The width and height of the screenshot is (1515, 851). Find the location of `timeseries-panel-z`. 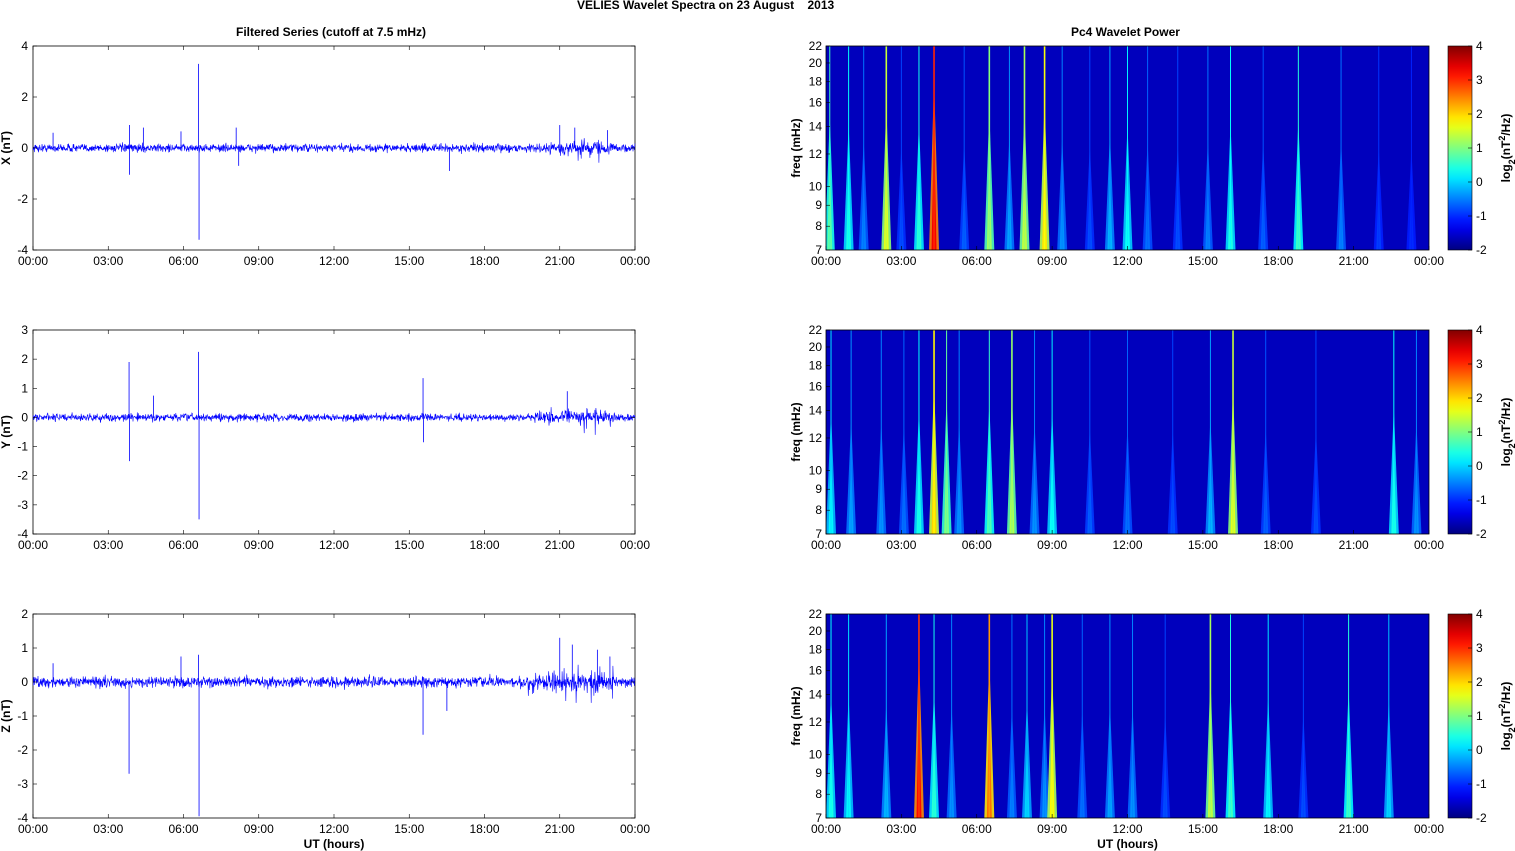

timeseries-panel-z is located at coordinates (334, 716).